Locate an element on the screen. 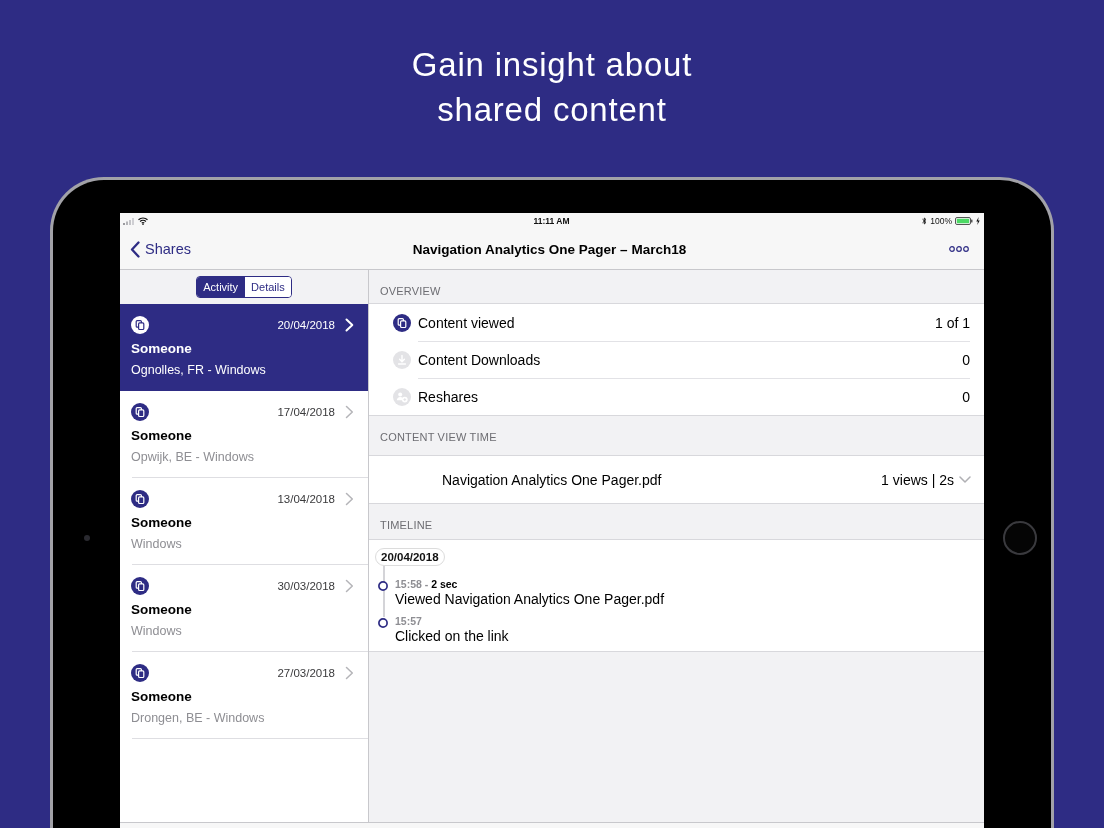 This screenshot has height=828, width=1104. signal-icon is located at coordinates (129, 221).